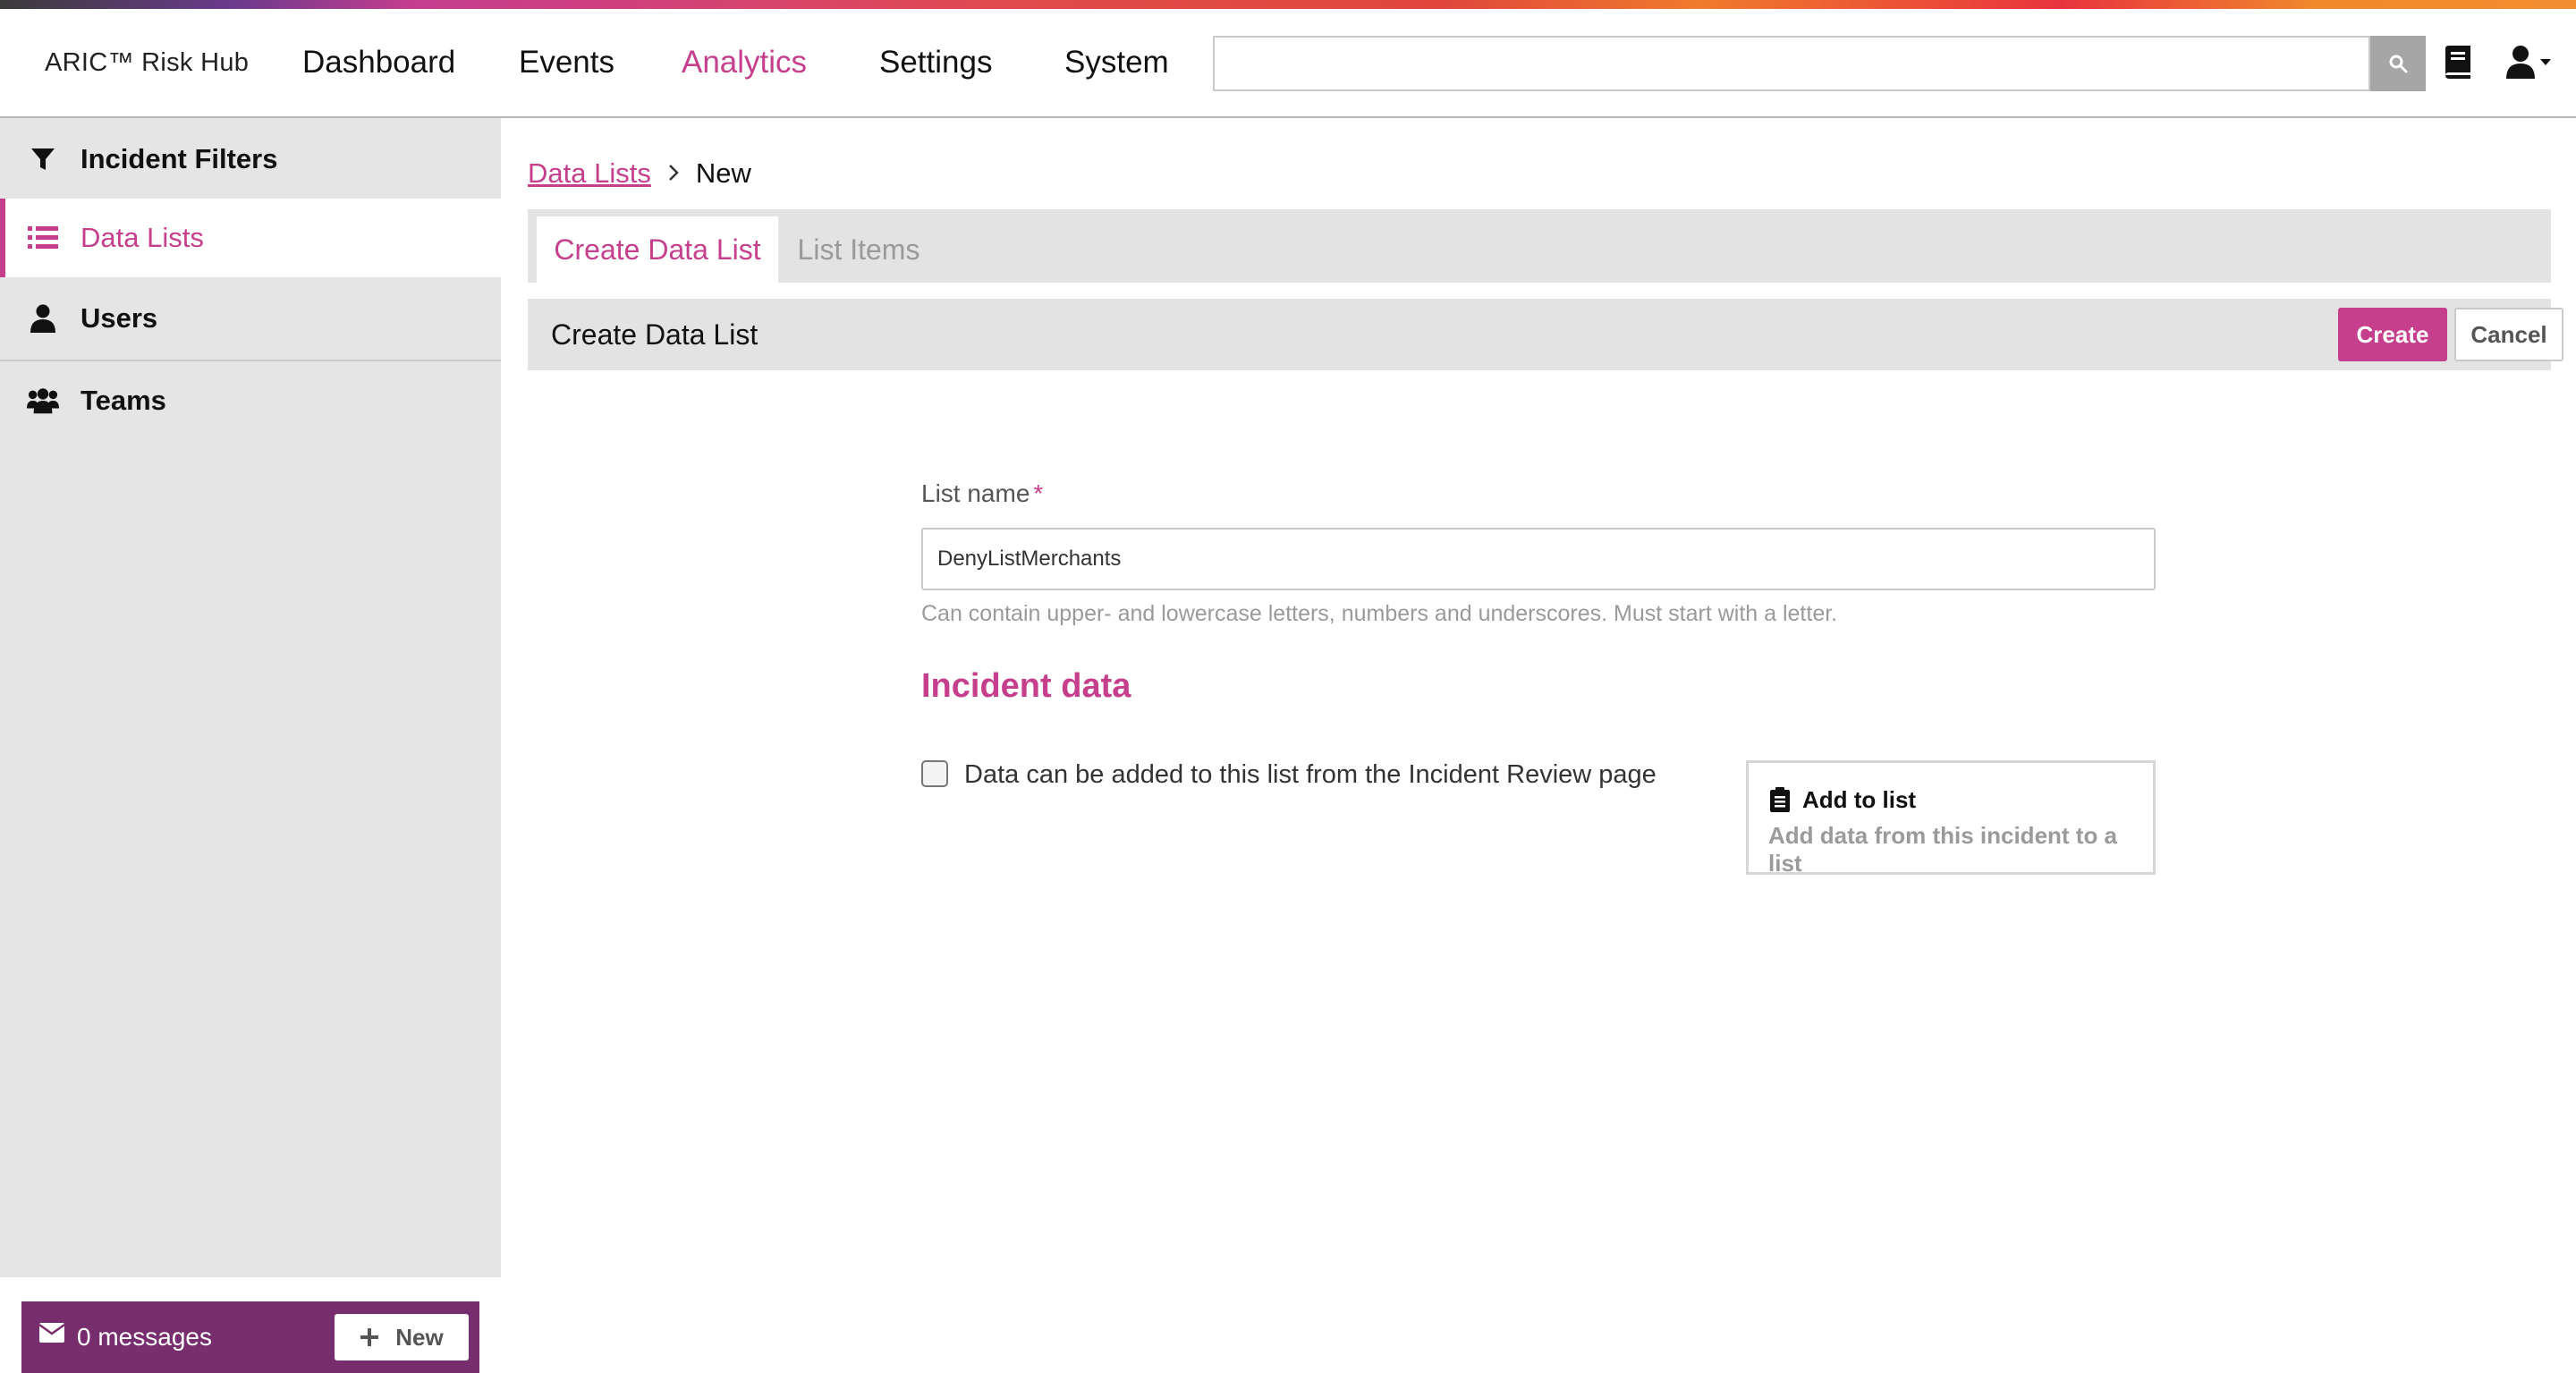 This screenshot has height=1373, width=2576. What do you see at coordinates (975, 493) in the screenshot?
I see `list-name-label-text: List name` at bounding box center [975, 493].